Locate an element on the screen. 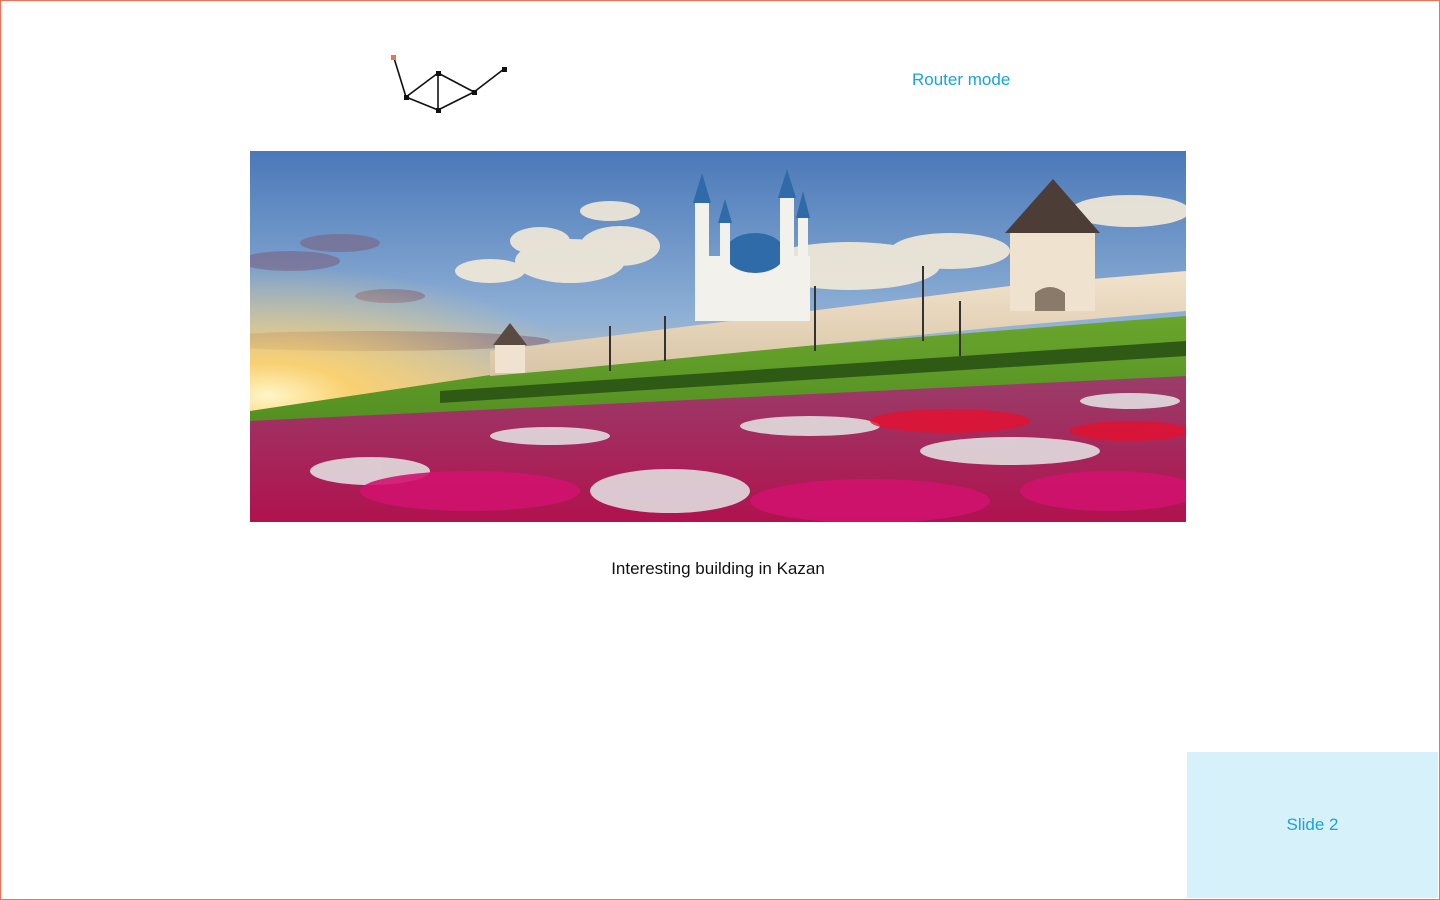 Image resolution: width=1440 pixels, height=900 pixels. slide-label: Slide 2 is located at coordinates (1312, 824).